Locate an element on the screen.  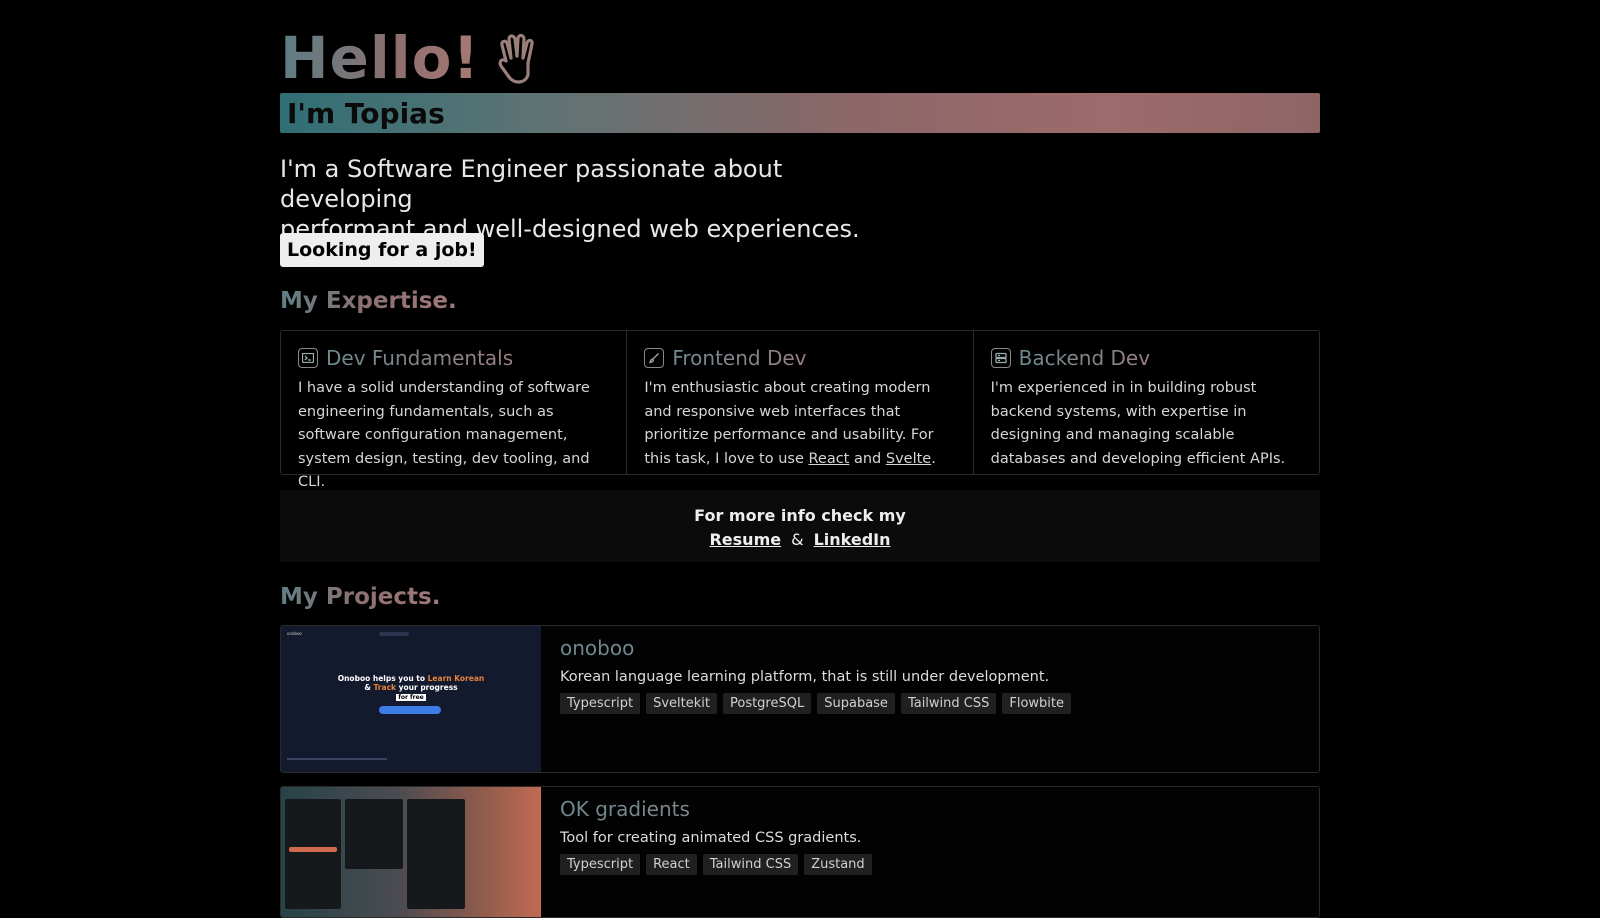
card-title: Frontend Dev is located at coordinates (739, 358).